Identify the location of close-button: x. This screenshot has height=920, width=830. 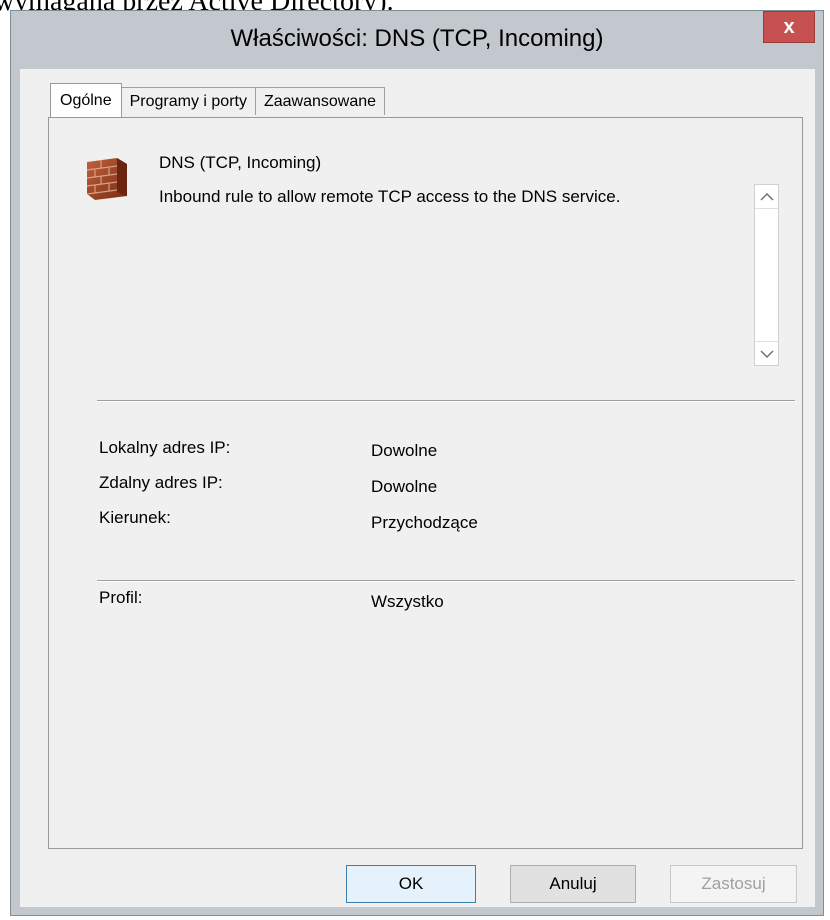
(789, 27).